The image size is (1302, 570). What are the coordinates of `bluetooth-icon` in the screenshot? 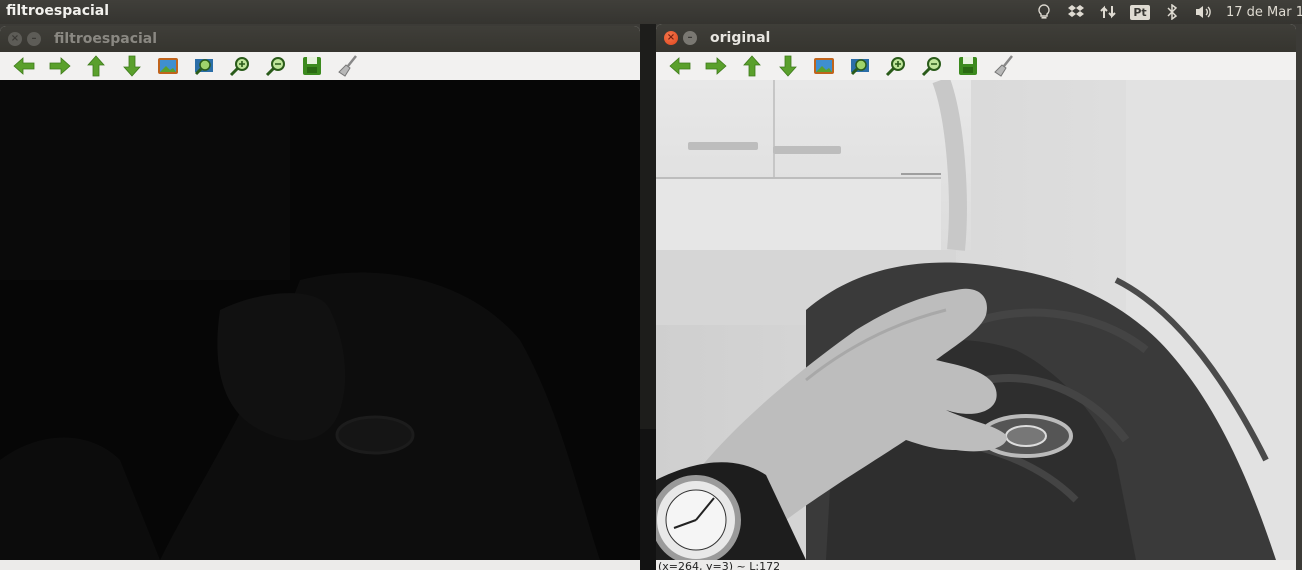 It's located at (1172, 12).